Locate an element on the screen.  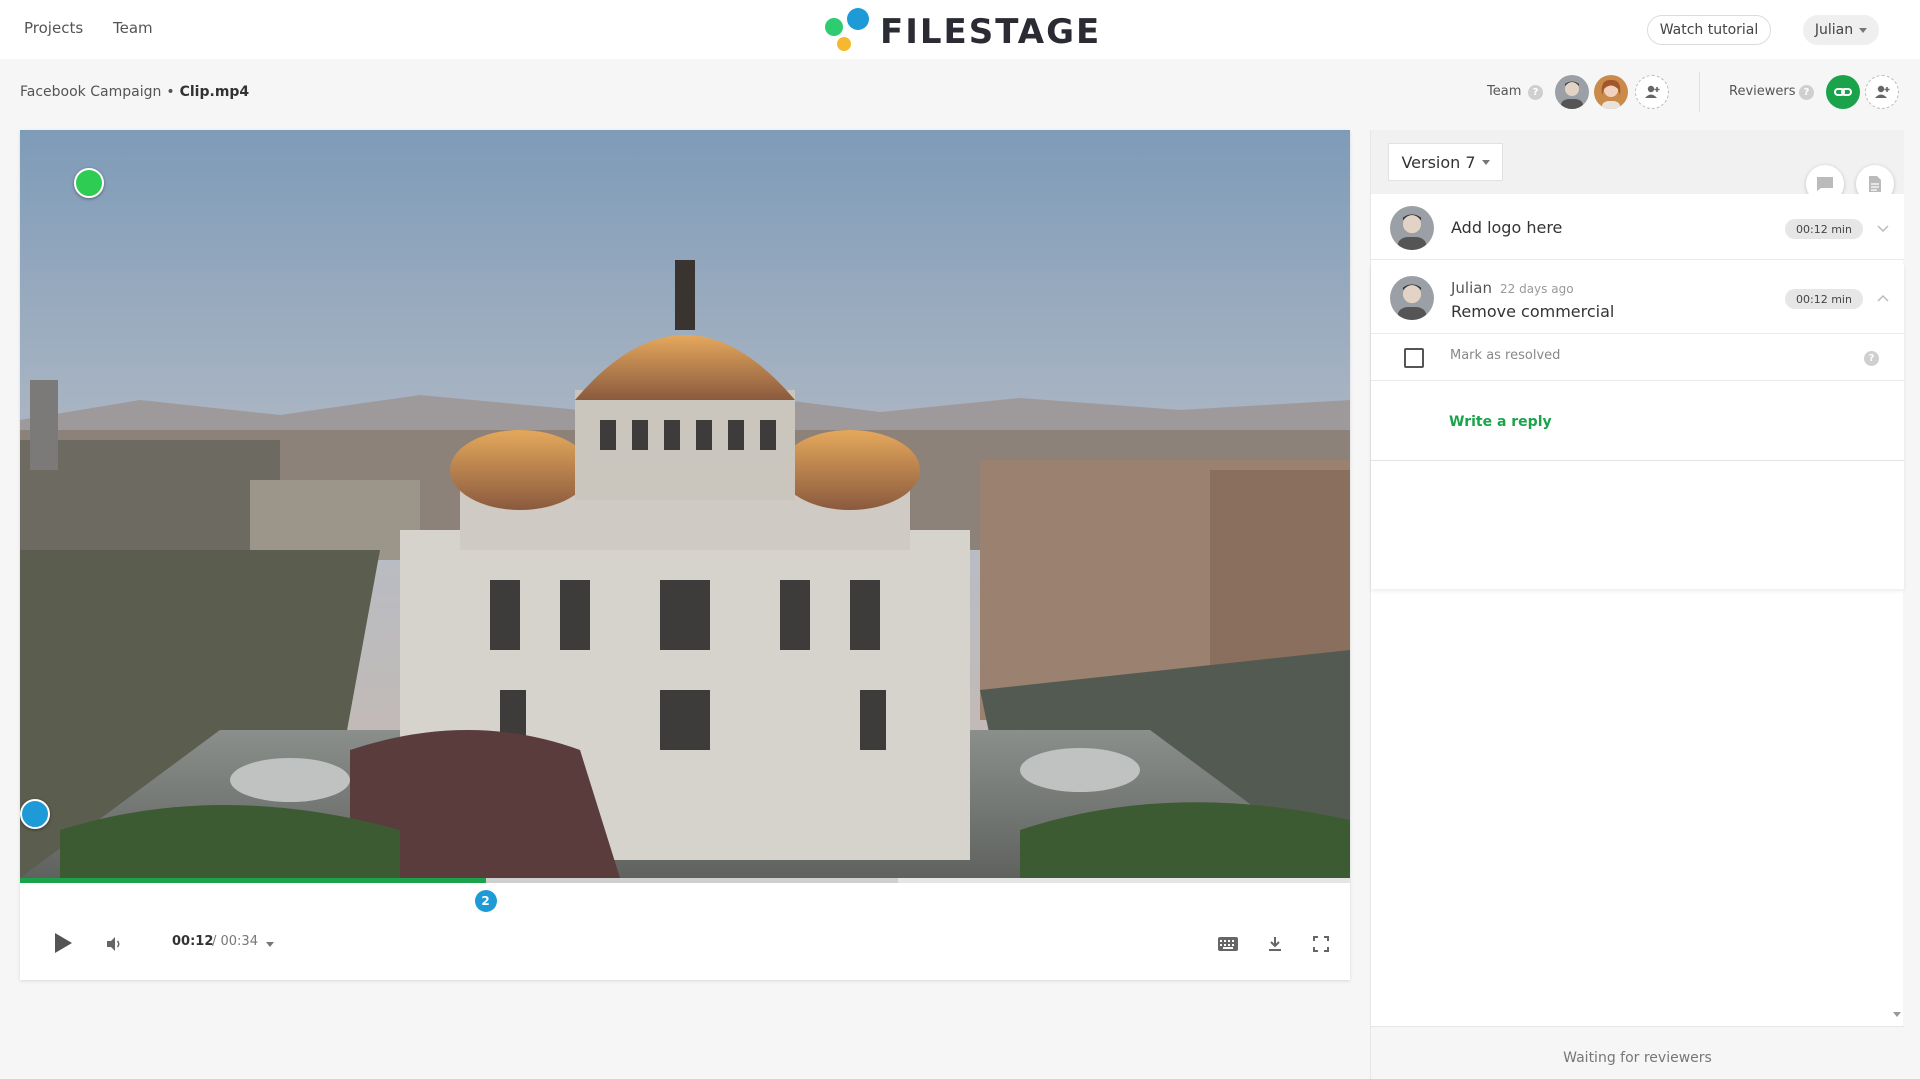
watch-tutorial-button: Watch tutorial is located at coordinates (1709, 30).